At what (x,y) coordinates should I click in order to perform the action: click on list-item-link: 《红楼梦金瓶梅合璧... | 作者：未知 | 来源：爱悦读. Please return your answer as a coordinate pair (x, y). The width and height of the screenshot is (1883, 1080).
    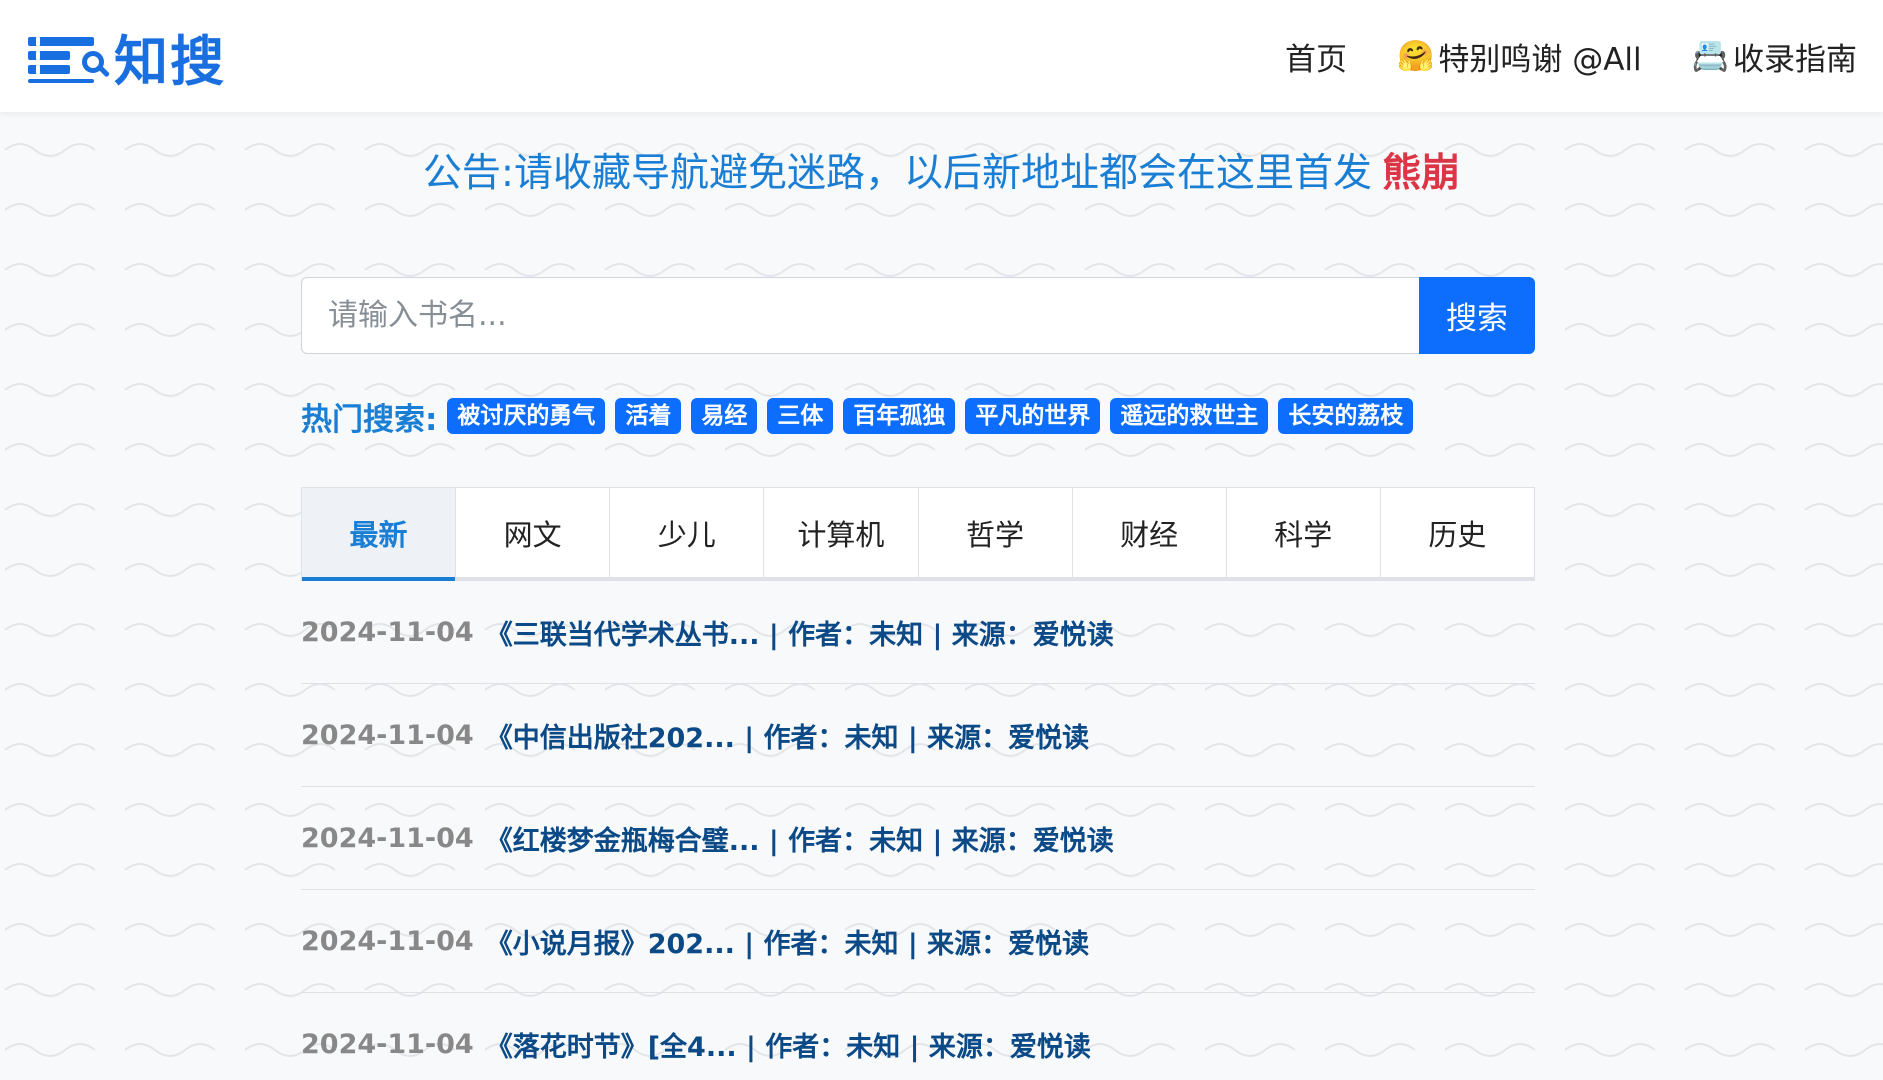
    Looking at the image, I should click on (800, 838).